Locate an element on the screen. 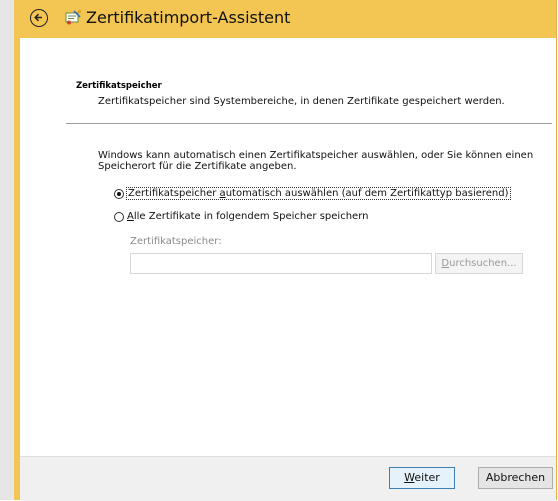 This screenshot has width=558, height=501. back-button is located at coordinates (39, 18).